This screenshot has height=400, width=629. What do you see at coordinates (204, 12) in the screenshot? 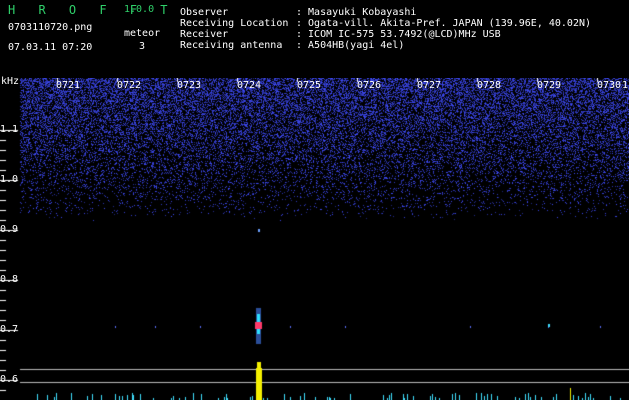
I see `observer-label: Observer` at bounding box center [204, 12].